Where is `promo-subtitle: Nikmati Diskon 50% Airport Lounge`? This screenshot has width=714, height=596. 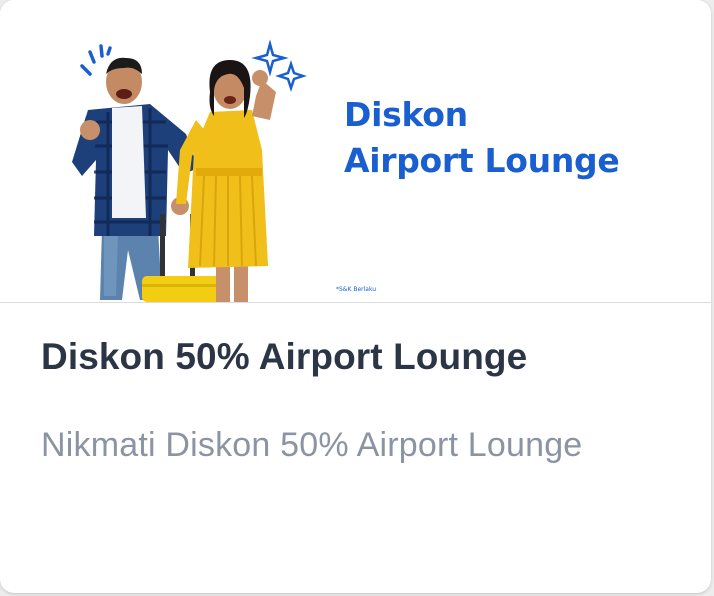 promo-subtitle: Nikmati Diskon 50% Airport Lounge is located at coordinates (312, 445).